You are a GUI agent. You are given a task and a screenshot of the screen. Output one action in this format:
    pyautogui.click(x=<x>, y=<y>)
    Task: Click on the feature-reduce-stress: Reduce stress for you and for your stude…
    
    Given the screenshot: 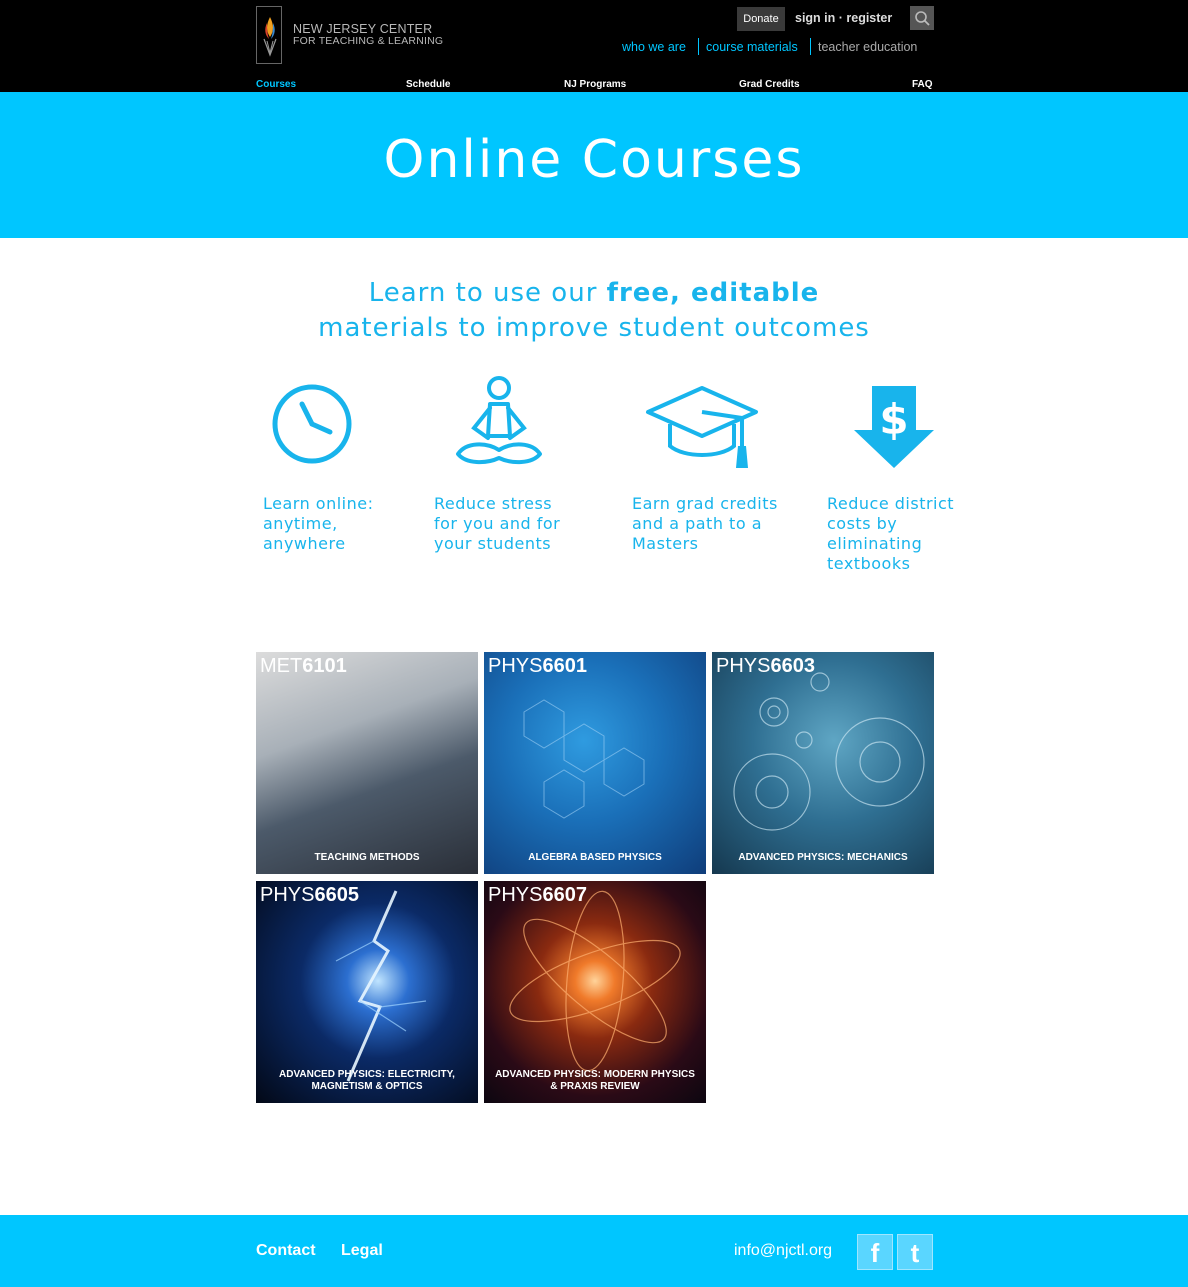 What is the action you would take?
    pyautogui.click(x=519, y=524)
    